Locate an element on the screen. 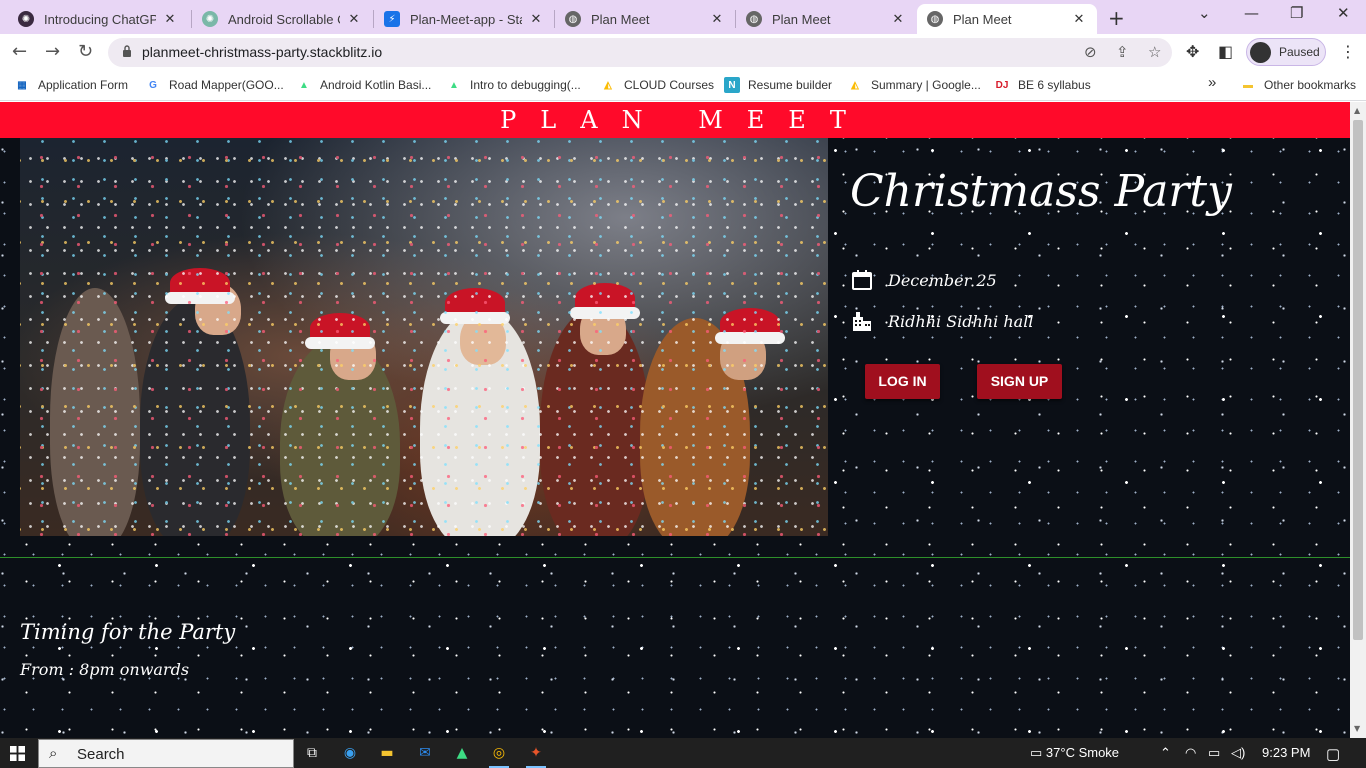  scroll-up-icon: ▲ is located at coordinates (1357, 110).